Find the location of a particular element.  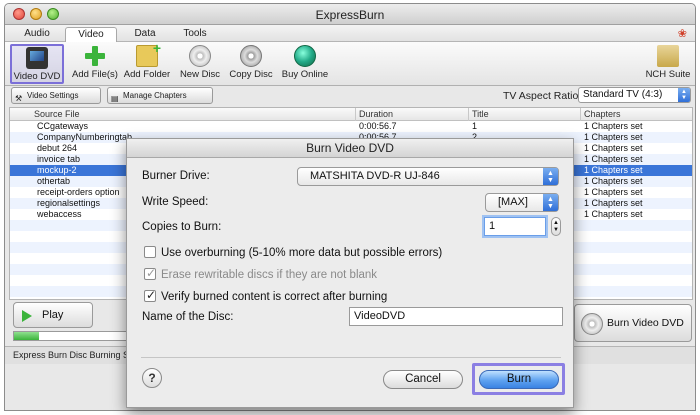

copy-disc-icon is located at coordinates (251, 56).